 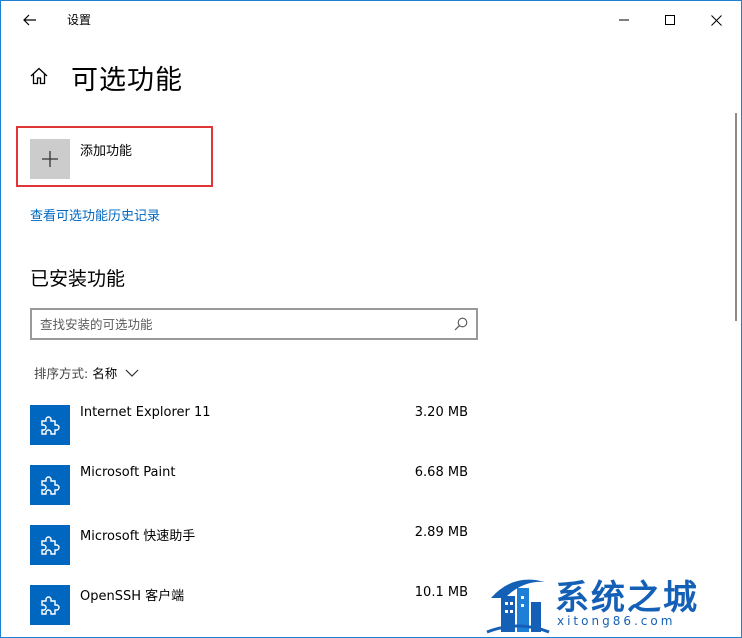 What do you see at coordinates (616, 621) in the screenshot?
I see `watermark-subtitle: xitong86.com` at bounding box center [616, 621].